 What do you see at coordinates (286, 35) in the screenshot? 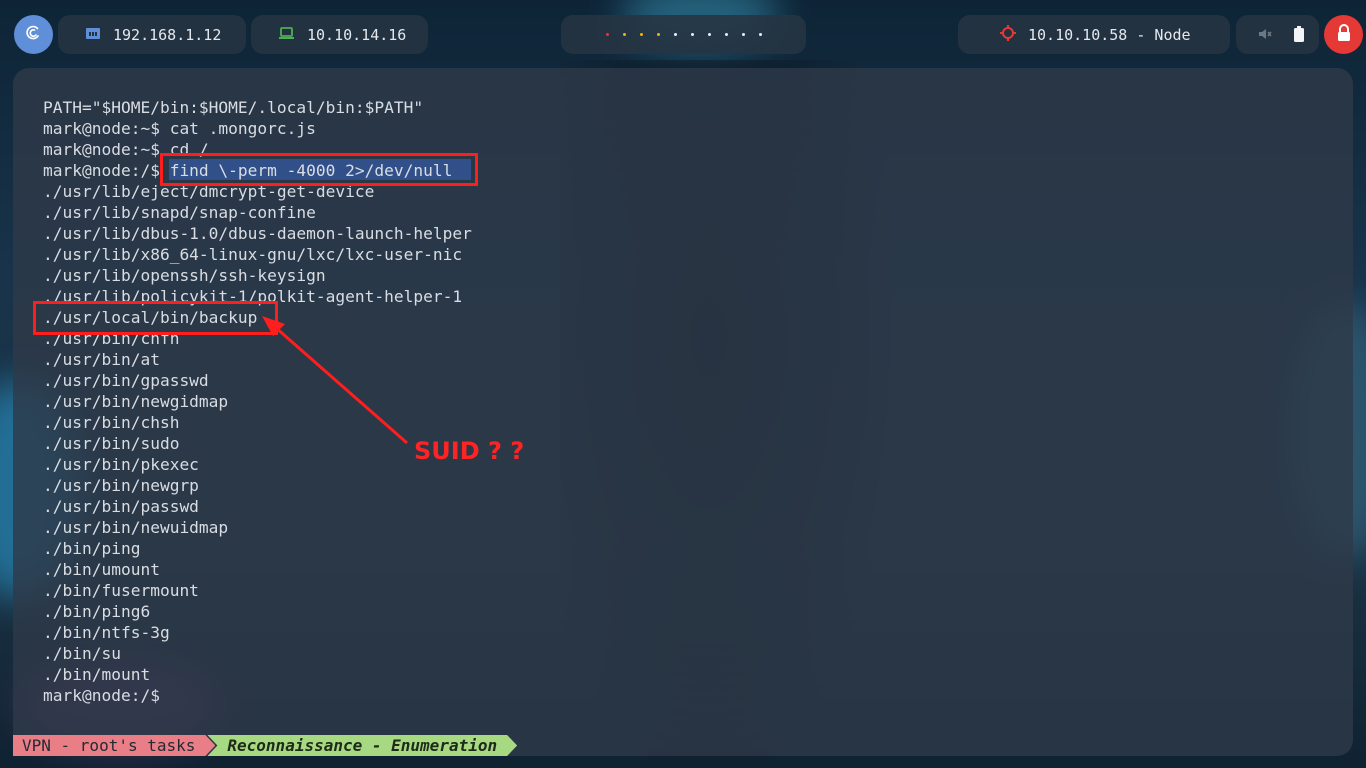
I see `laptop-icon` at bounding box center [286, 35].